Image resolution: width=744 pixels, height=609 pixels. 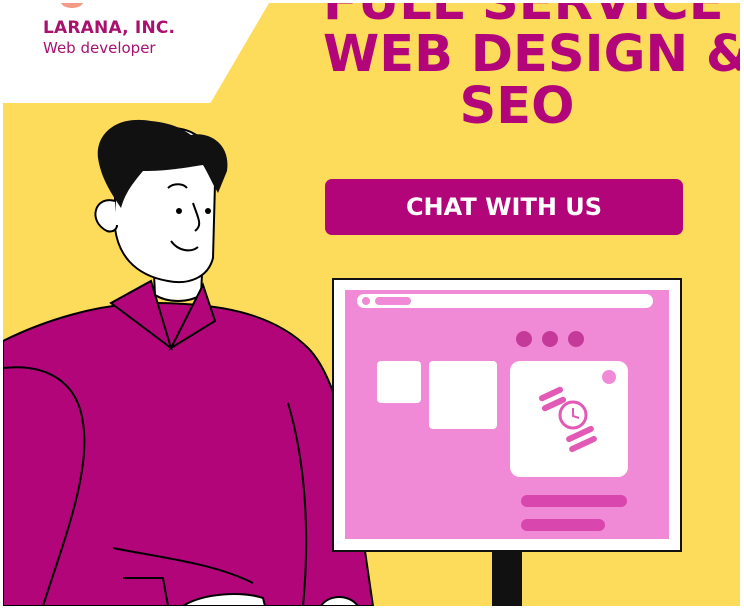 What do you see at coordinates (507, 577) in the screenshot?
I see `monitor-stand` at bounding box center [507, 577].